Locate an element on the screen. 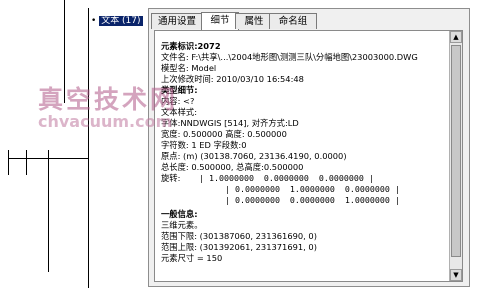  font-line: 字体:NNDWGIS [514], 对齐方式:LD is located at coordinates (230, 123).